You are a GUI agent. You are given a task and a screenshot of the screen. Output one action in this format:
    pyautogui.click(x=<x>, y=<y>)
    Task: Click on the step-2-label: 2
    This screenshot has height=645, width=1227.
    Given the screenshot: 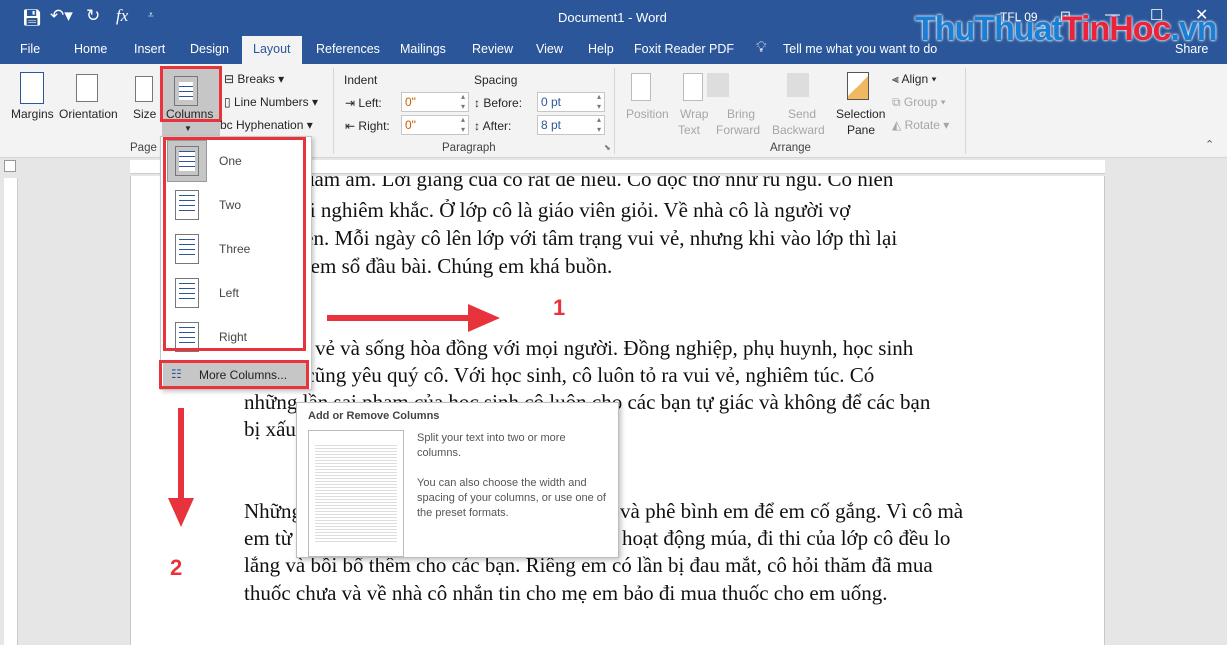 What is the action you would take?
    pyautogui.click(x=176, y=567)
    